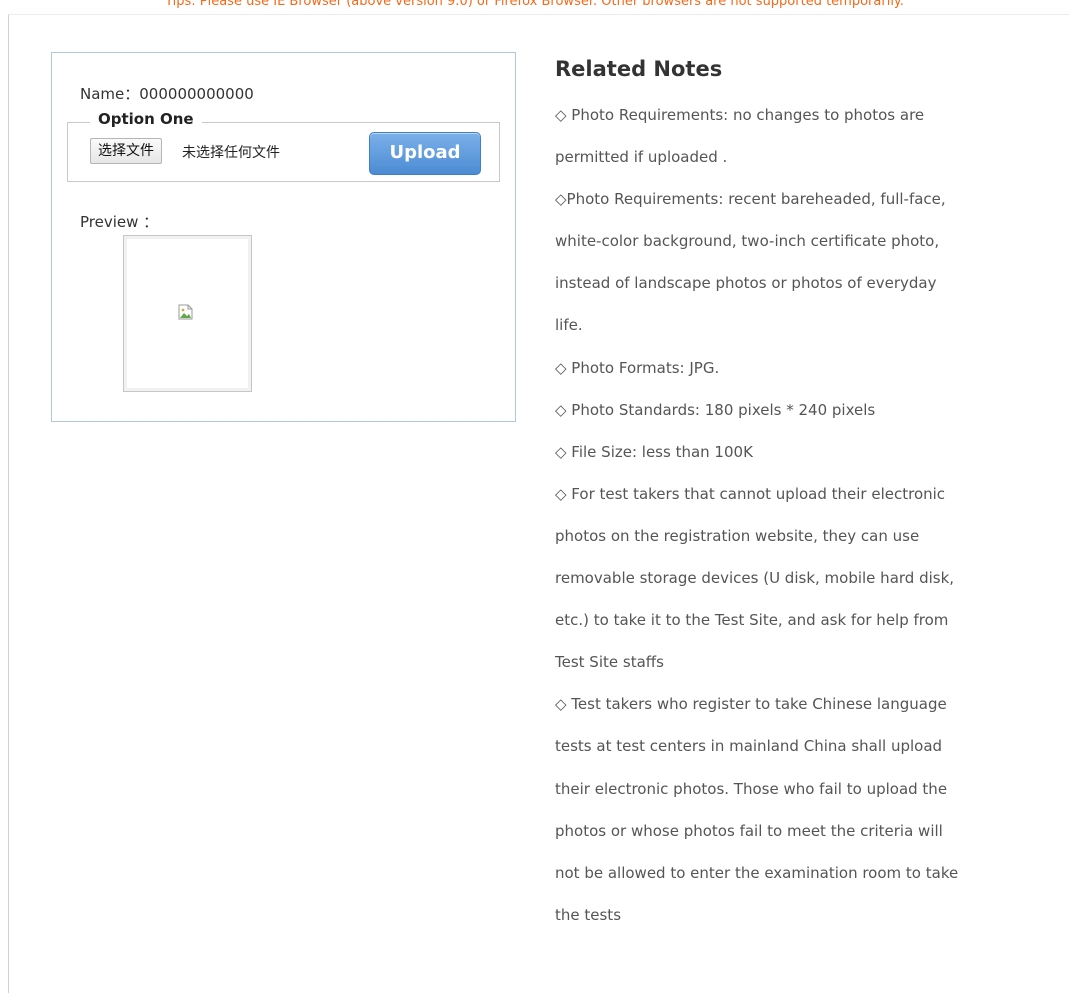 Image resolution: width=1069 pixels, height=993 pixels. What do you see at coordinates (231, 153) in the screenshot?
I see `file-status-text: 未选择任何文件` at bounding box center [231, 153].